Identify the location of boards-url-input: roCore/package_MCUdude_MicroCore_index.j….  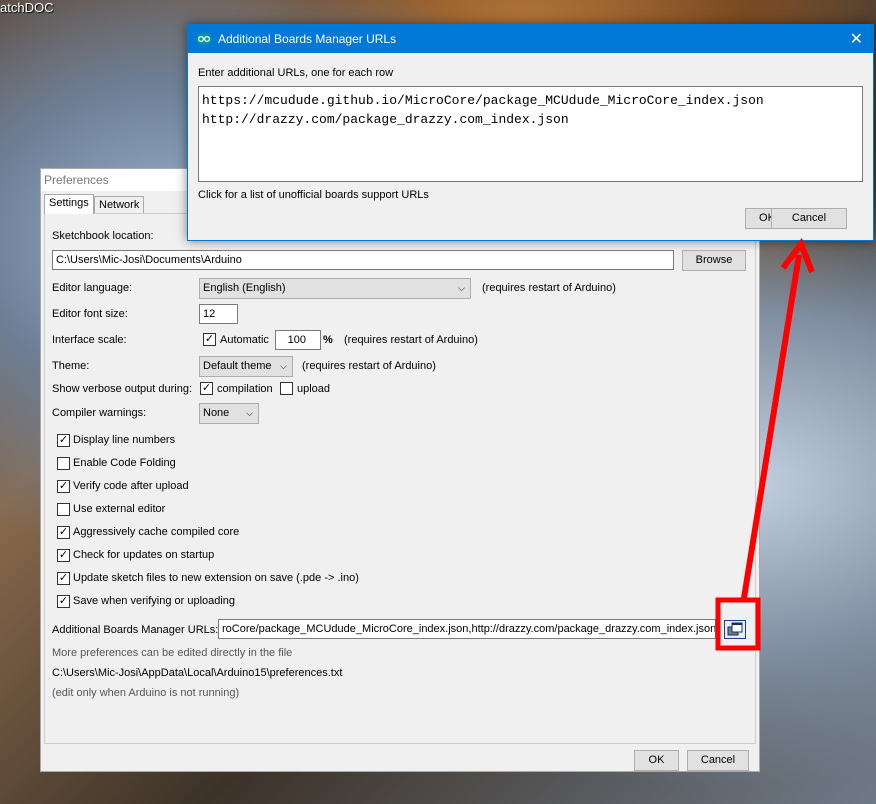
(467, 629).